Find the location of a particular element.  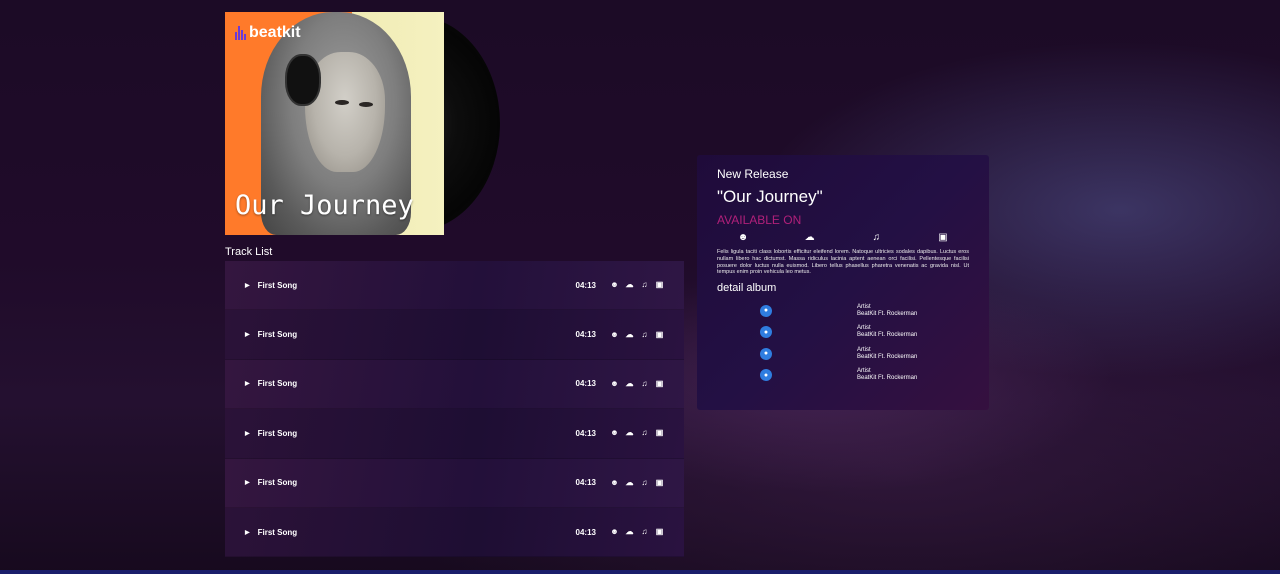

available-on-label: AVAILABLE ON is located at coordinates (759, 220).